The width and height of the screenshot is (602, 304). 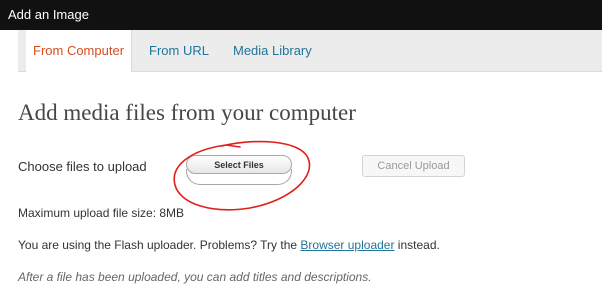 I want to click on tab-from-url: From URL, so click(x=179, y=51).